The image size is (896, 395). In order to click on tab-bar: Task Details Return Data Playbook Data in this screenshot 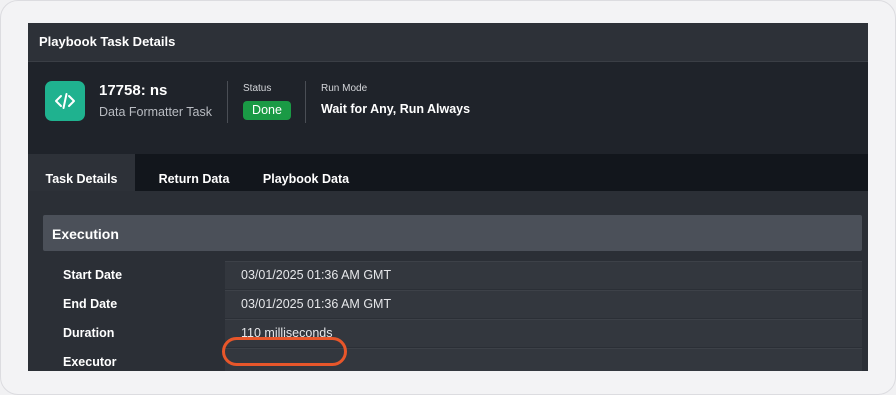, I will do `click(448, 172)`.